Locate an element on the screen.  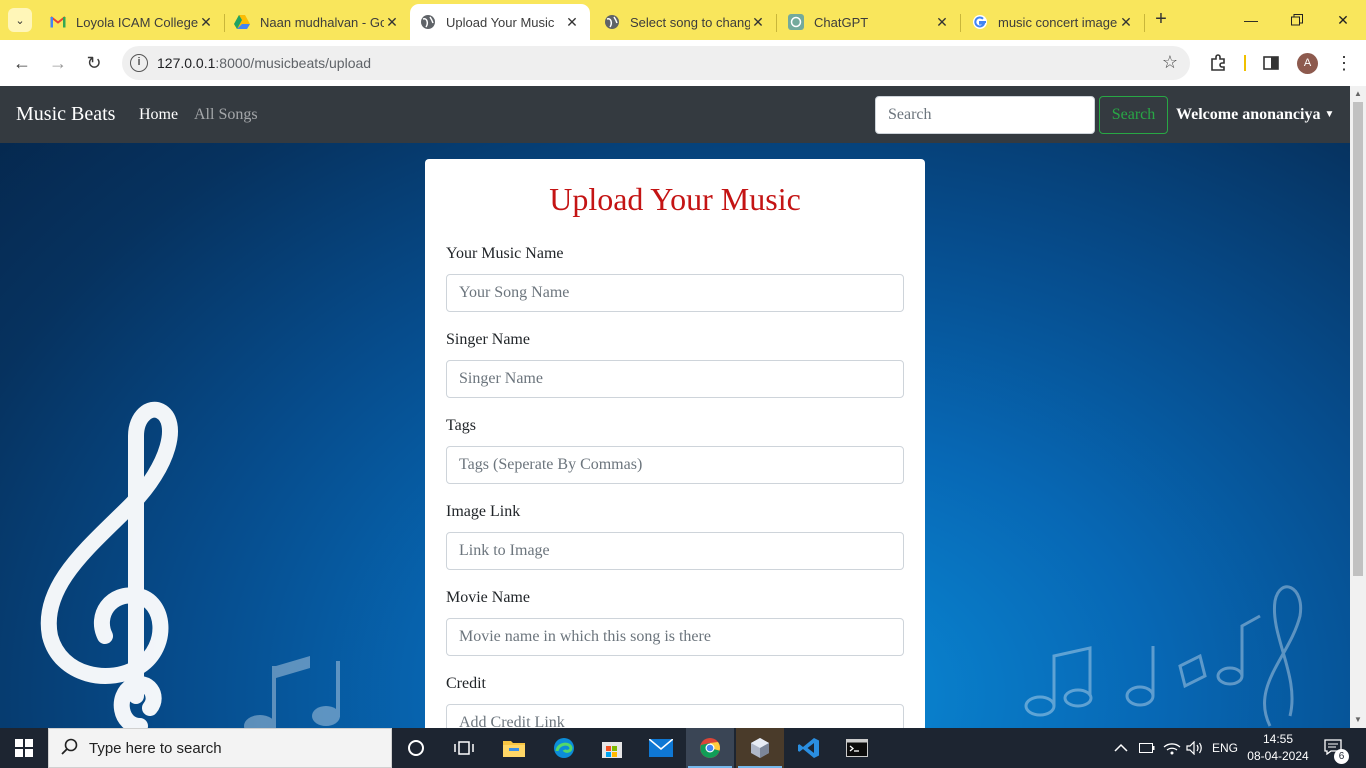
scroll-down-icon: ▼ is located at coordinates (1358, 720).